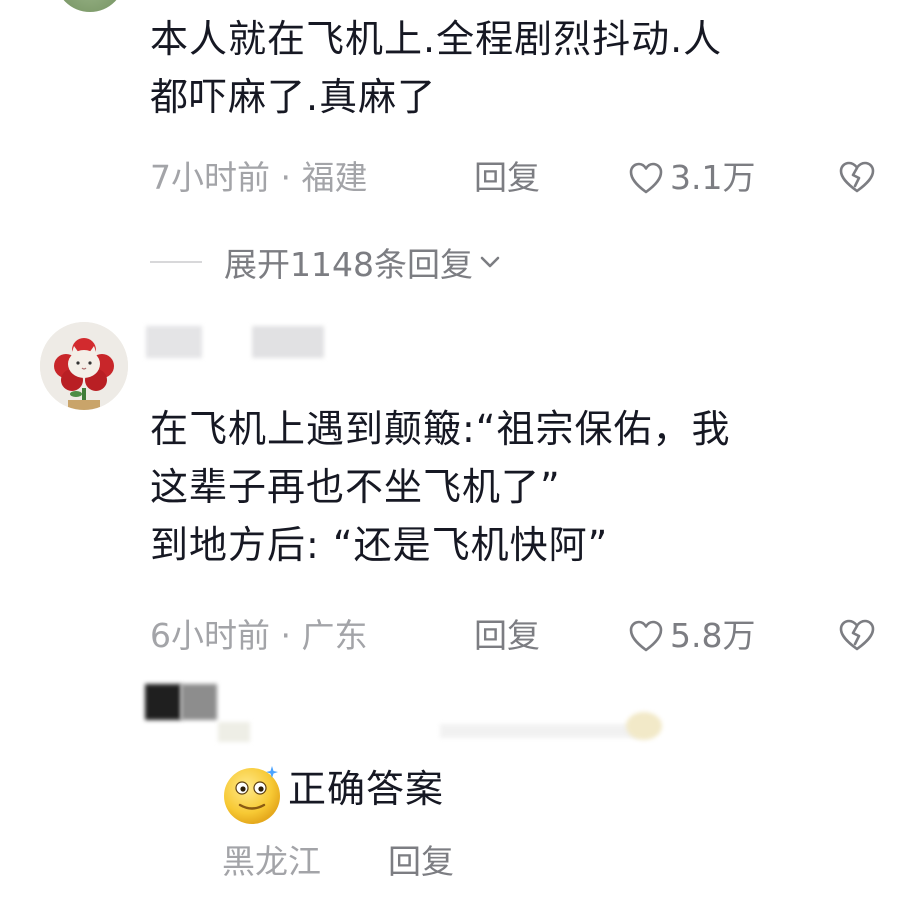 Image resolution: width=922 pixels, height=902 pixels. What do you see at coordinates (293, 97) in the screenshot?
I see `comment-text-line: 都吓麻了.真麻了` at bounding box center [293, 97].